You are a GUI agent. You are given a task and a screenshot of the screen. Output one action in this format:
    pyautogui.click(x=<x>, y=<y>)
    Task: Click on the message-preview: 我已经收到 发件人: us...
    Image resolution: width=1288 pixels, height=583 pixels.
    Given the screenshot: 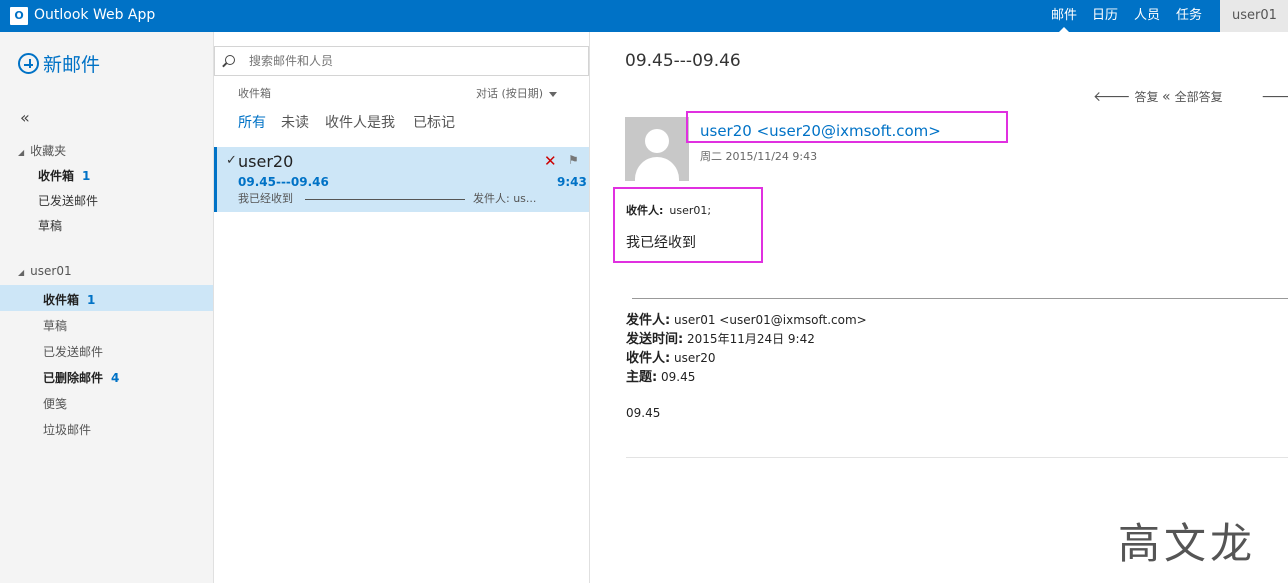 What is the action you would take?
    pyautogui.click(x=387, y=198)
    